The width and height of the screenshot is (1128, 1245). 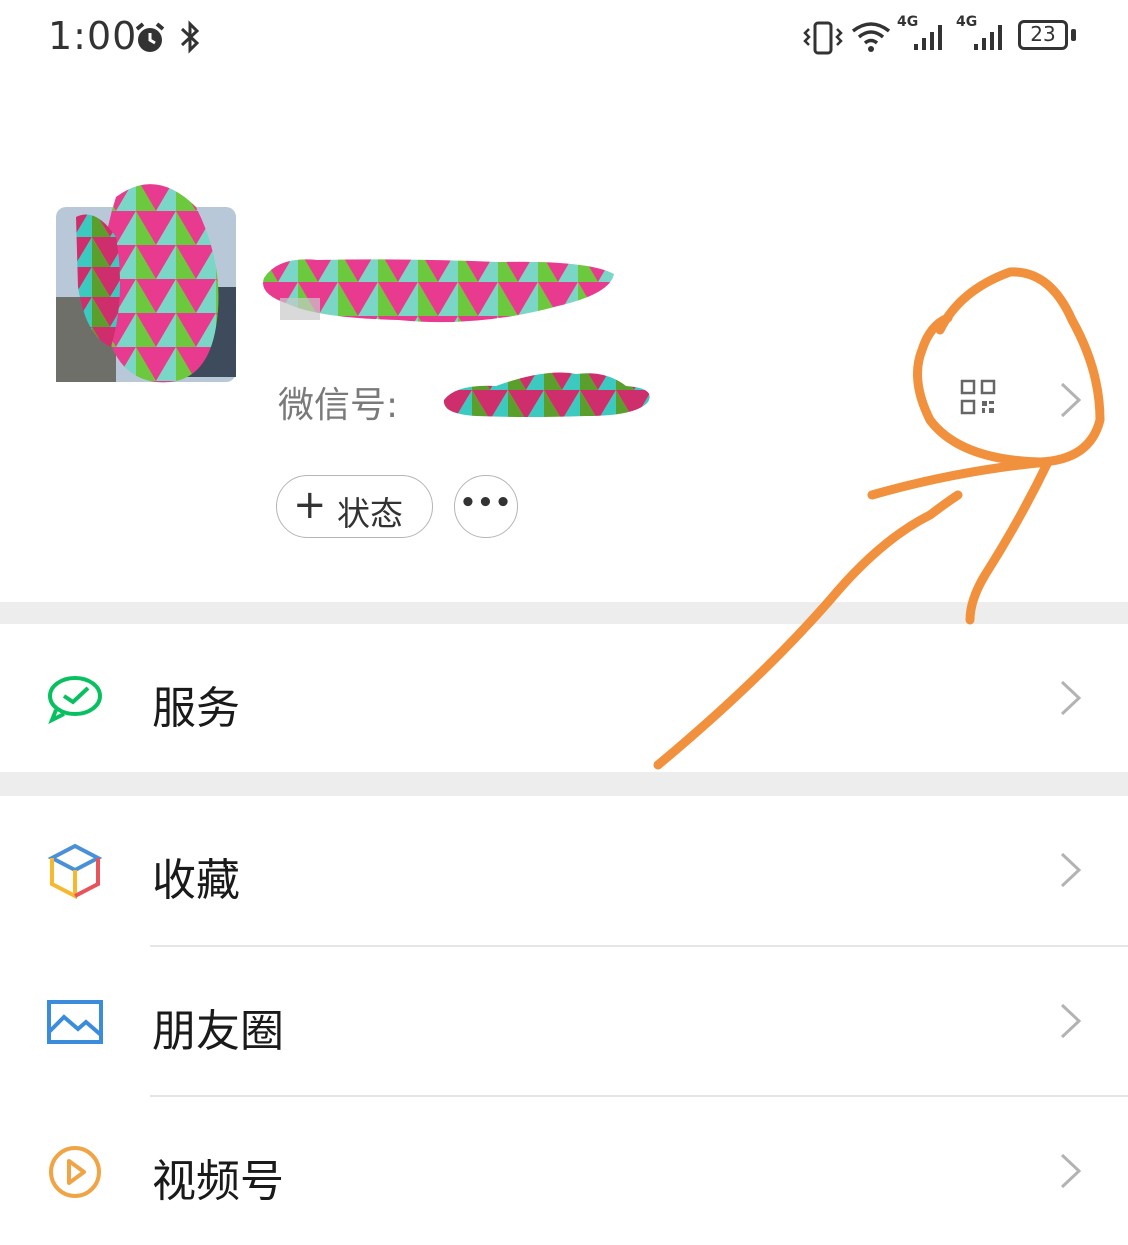 What do you see at coordinates (75, 1022) in the screenshot?
I see `moments-image-icon` at bounding box center [75, 1022].